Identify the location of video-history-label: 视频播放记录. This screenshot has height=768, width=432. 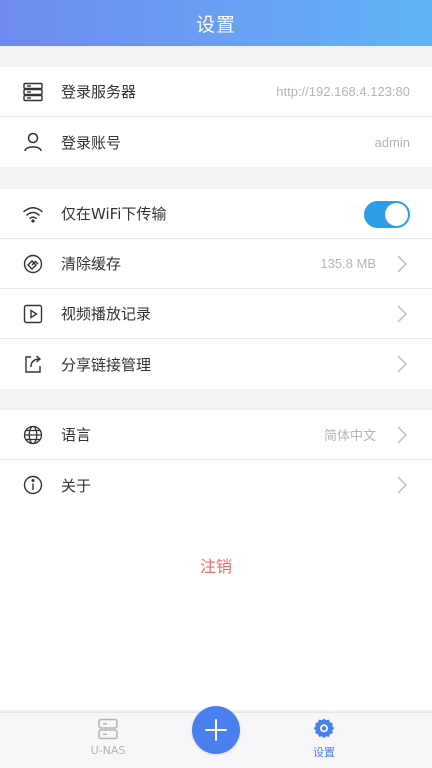
(106, 314).